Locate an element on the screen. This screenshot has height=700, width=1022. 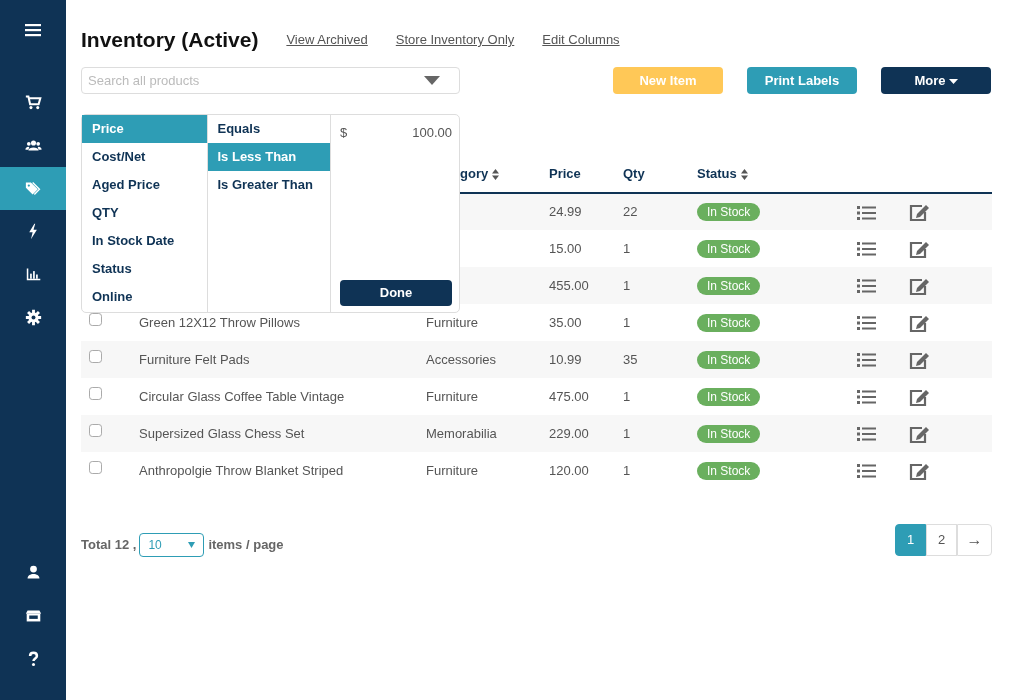
cart-icon is located at coordinates (33, 102).